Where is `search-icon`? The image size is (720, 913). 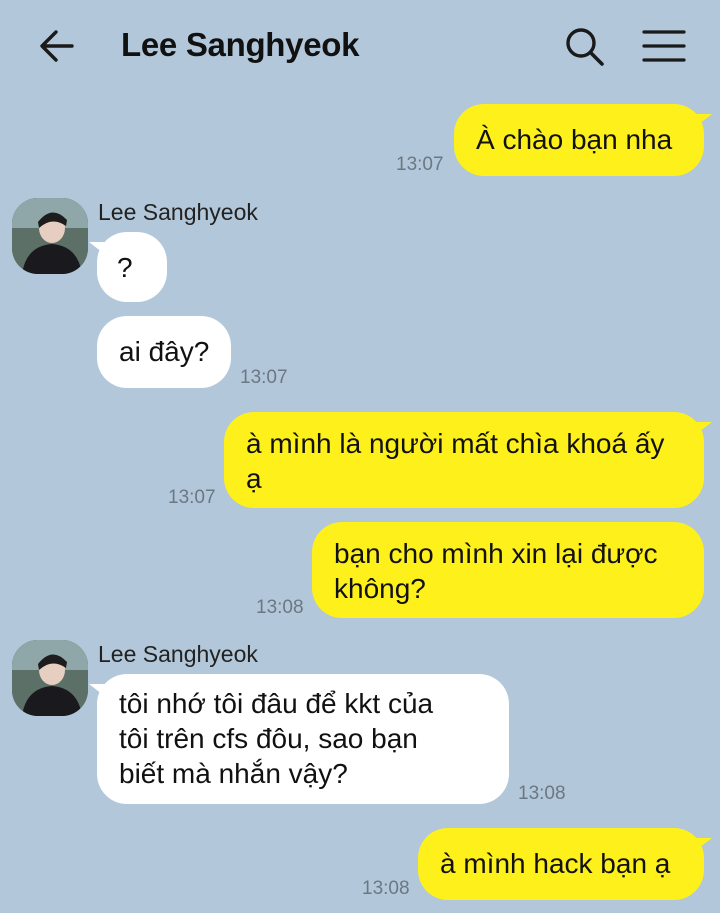
search-icon is located at coordinates (585, 47).